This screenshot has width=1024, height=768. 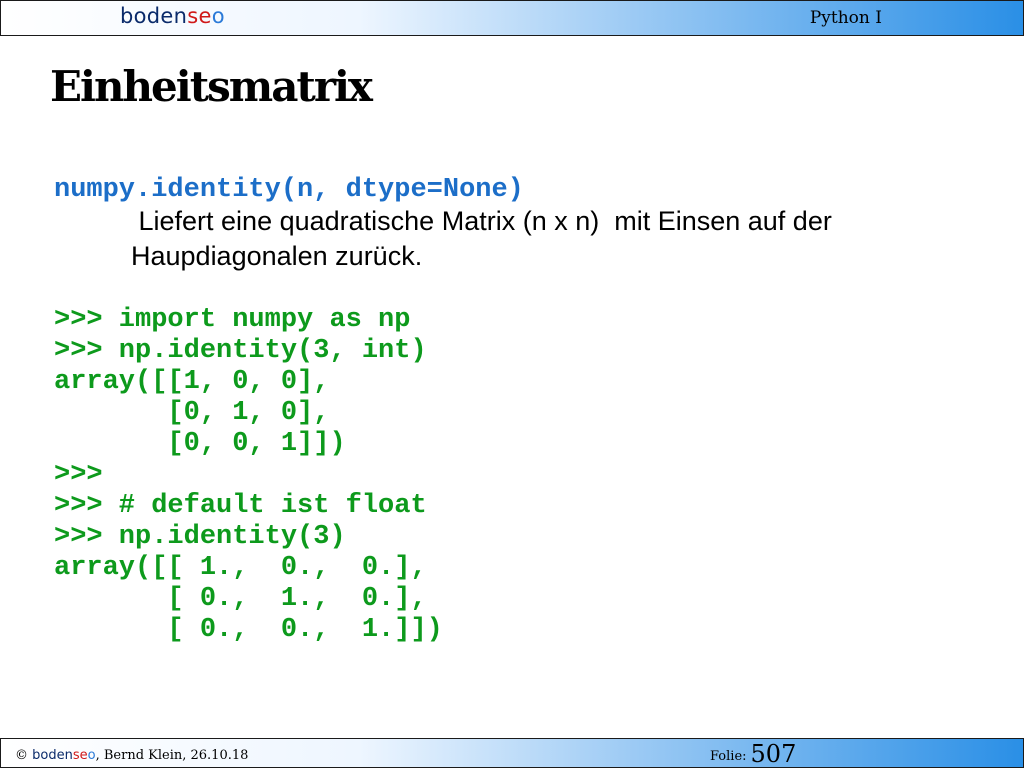 What do you see at coordinates (240, 568) in the screenshot?
I see `code-line: array([[ 1., 0., 0.],` at bounding box center [240, 568].